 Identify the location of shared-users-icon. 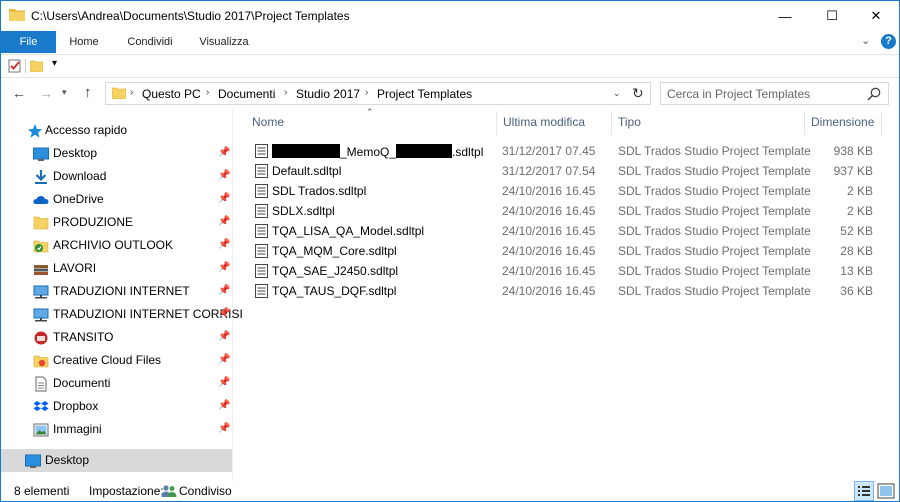
(169, 491).